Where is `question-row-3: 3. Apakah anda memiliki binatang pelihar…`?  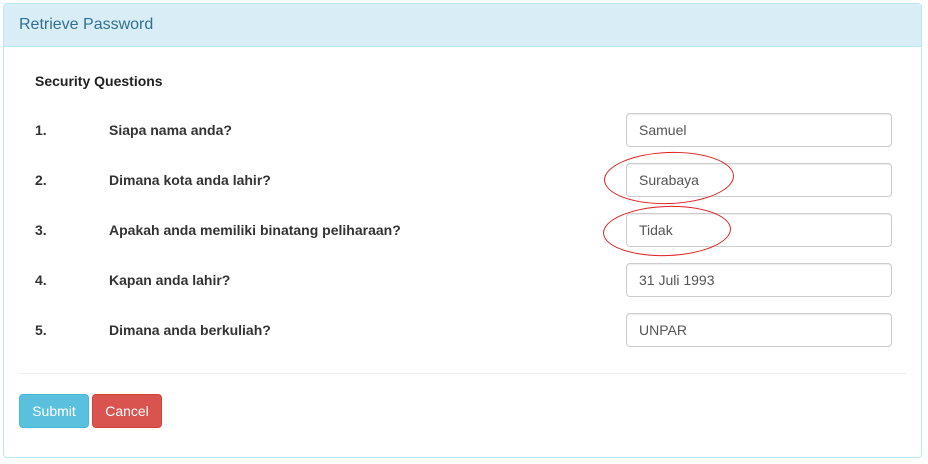 question-row-3: 3. Apakah anda memiliki binatang pelihar… is located at coordinates (462, 230).